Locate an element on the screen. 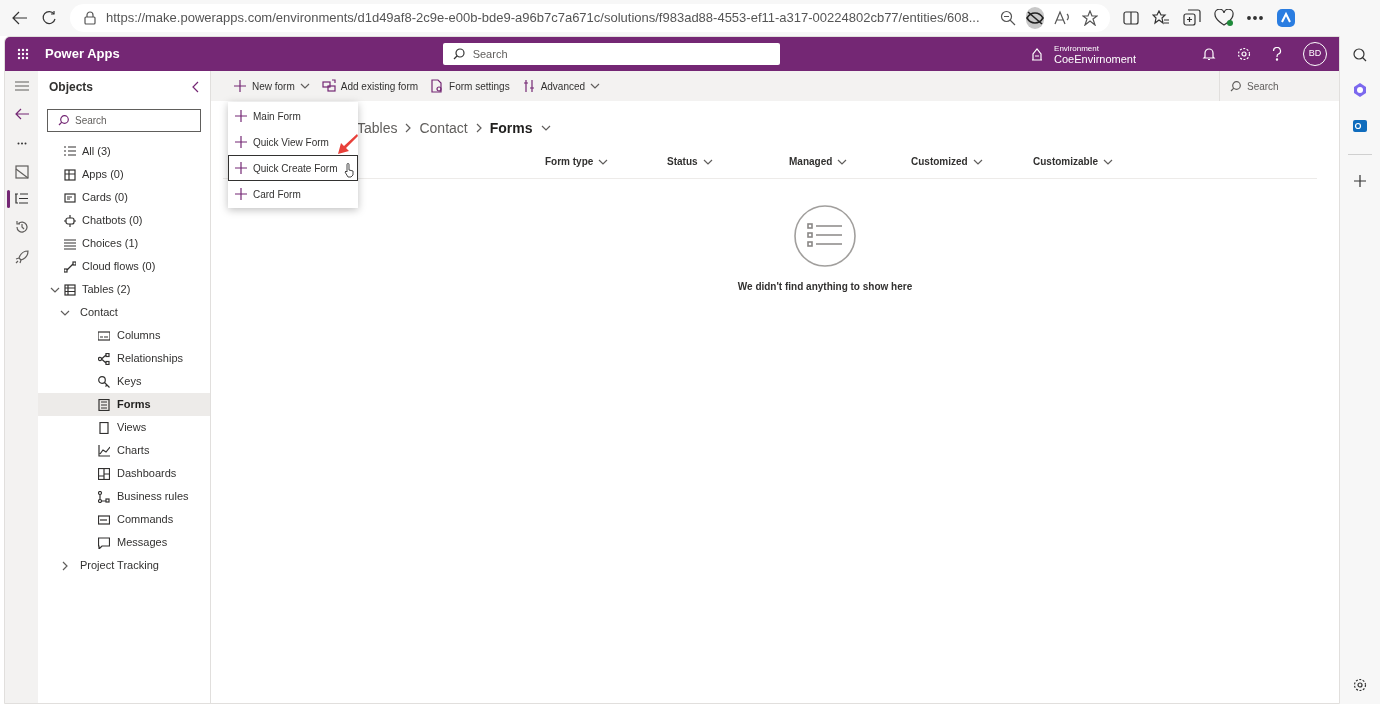 This screenshot has height=704, width=1380. table-icon is located at coordinates (70, 289).